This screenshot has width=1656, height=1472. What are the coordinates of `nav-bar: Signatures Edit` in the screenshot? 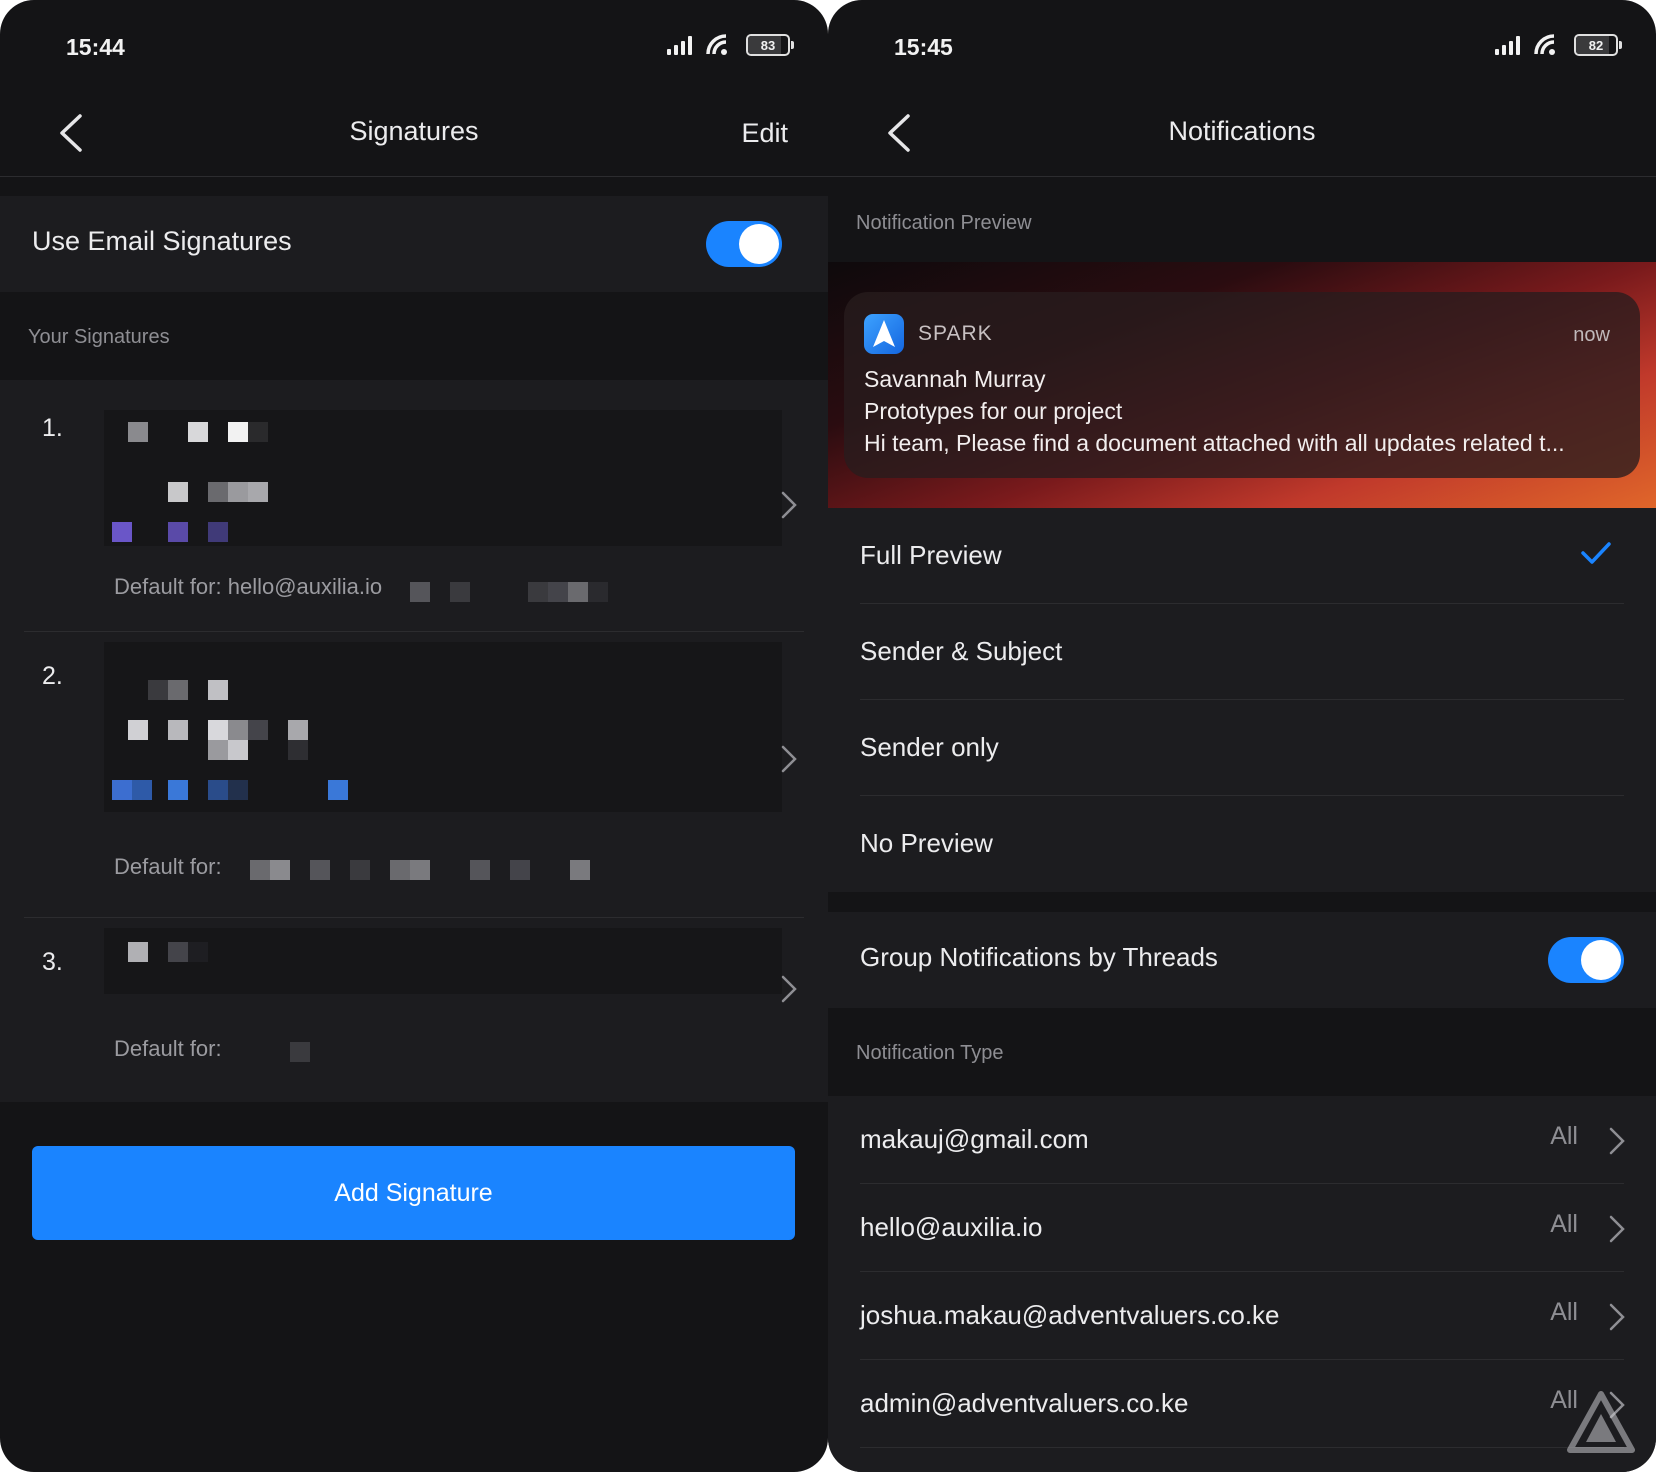 It's located at (414, 133).